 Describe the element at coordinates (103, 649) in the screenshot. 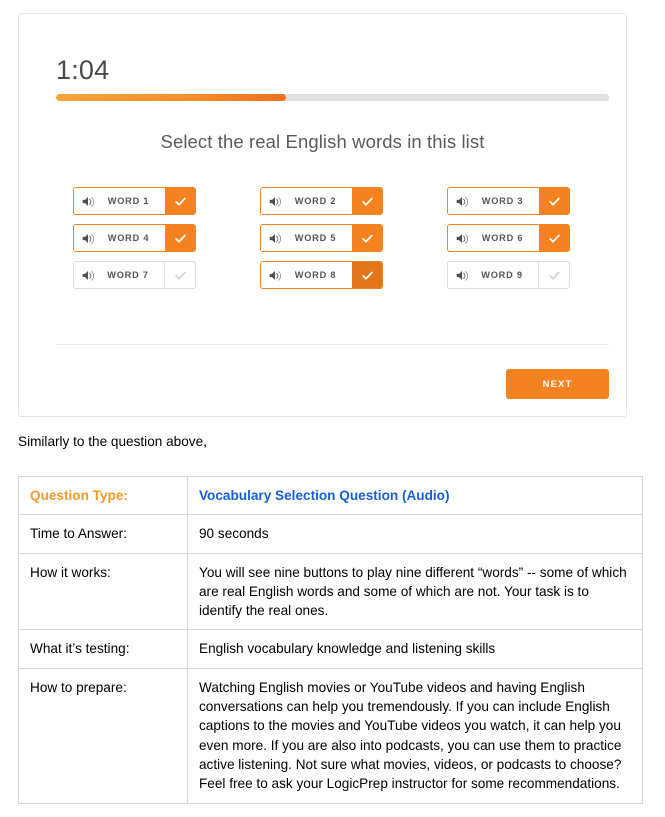

I see `table-row-key: What it’s testing:` at that location.